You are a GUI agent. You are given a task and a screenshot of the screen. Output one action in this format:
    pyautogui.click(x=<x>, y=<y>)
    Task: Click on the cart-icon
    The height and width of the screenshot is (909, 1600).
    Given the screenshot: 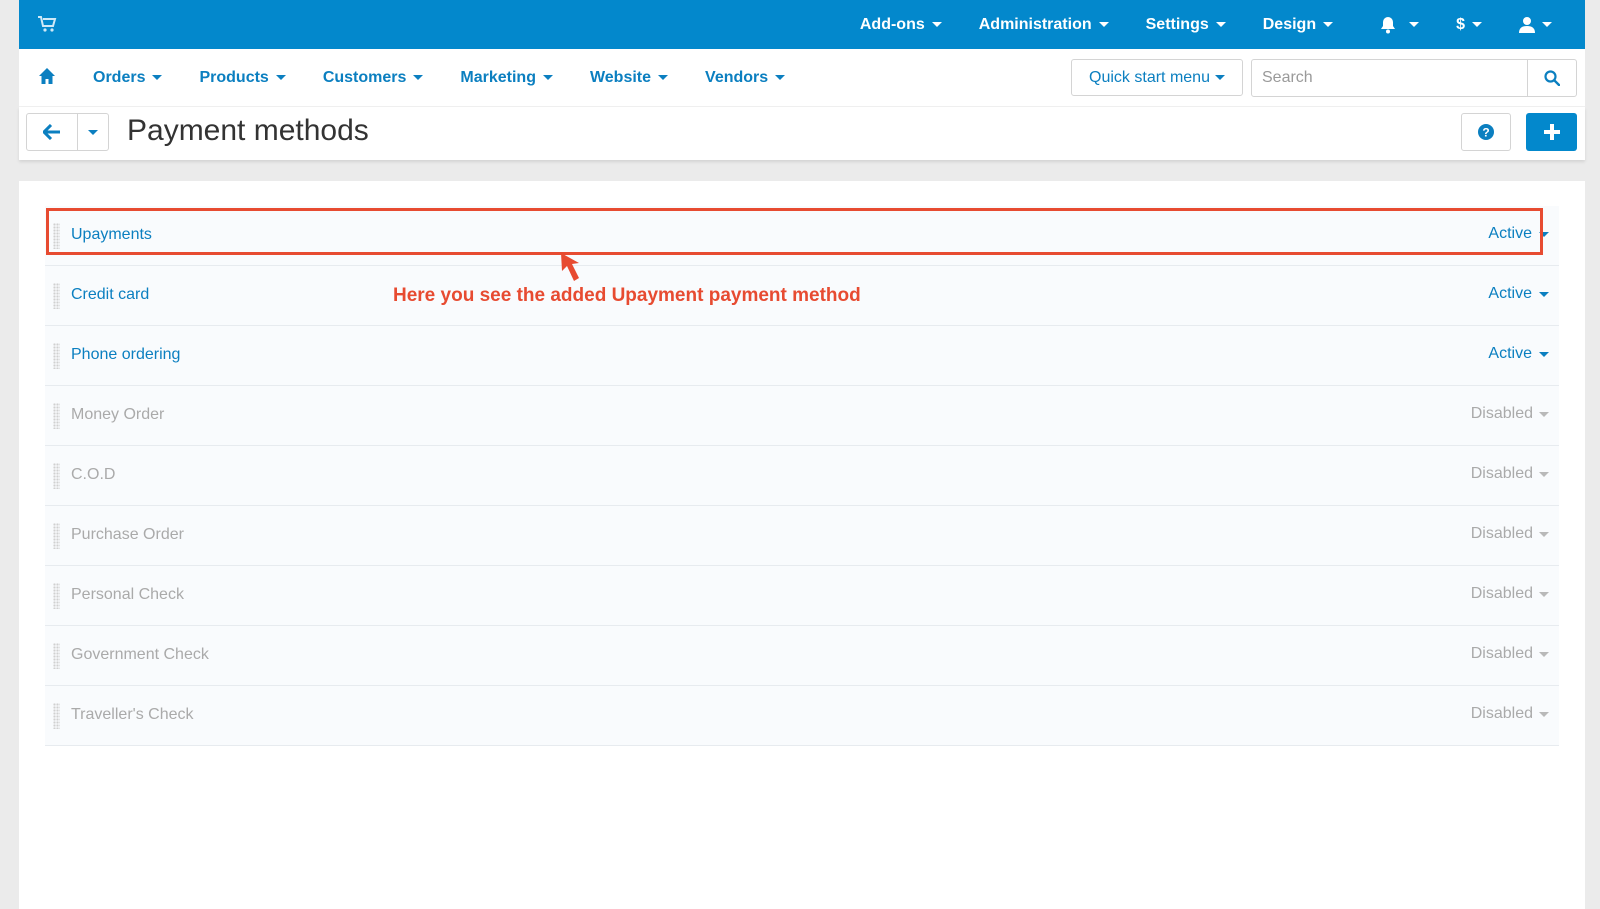 What is the action you would take?
    pyautogui.click(x=47, y=24)
    